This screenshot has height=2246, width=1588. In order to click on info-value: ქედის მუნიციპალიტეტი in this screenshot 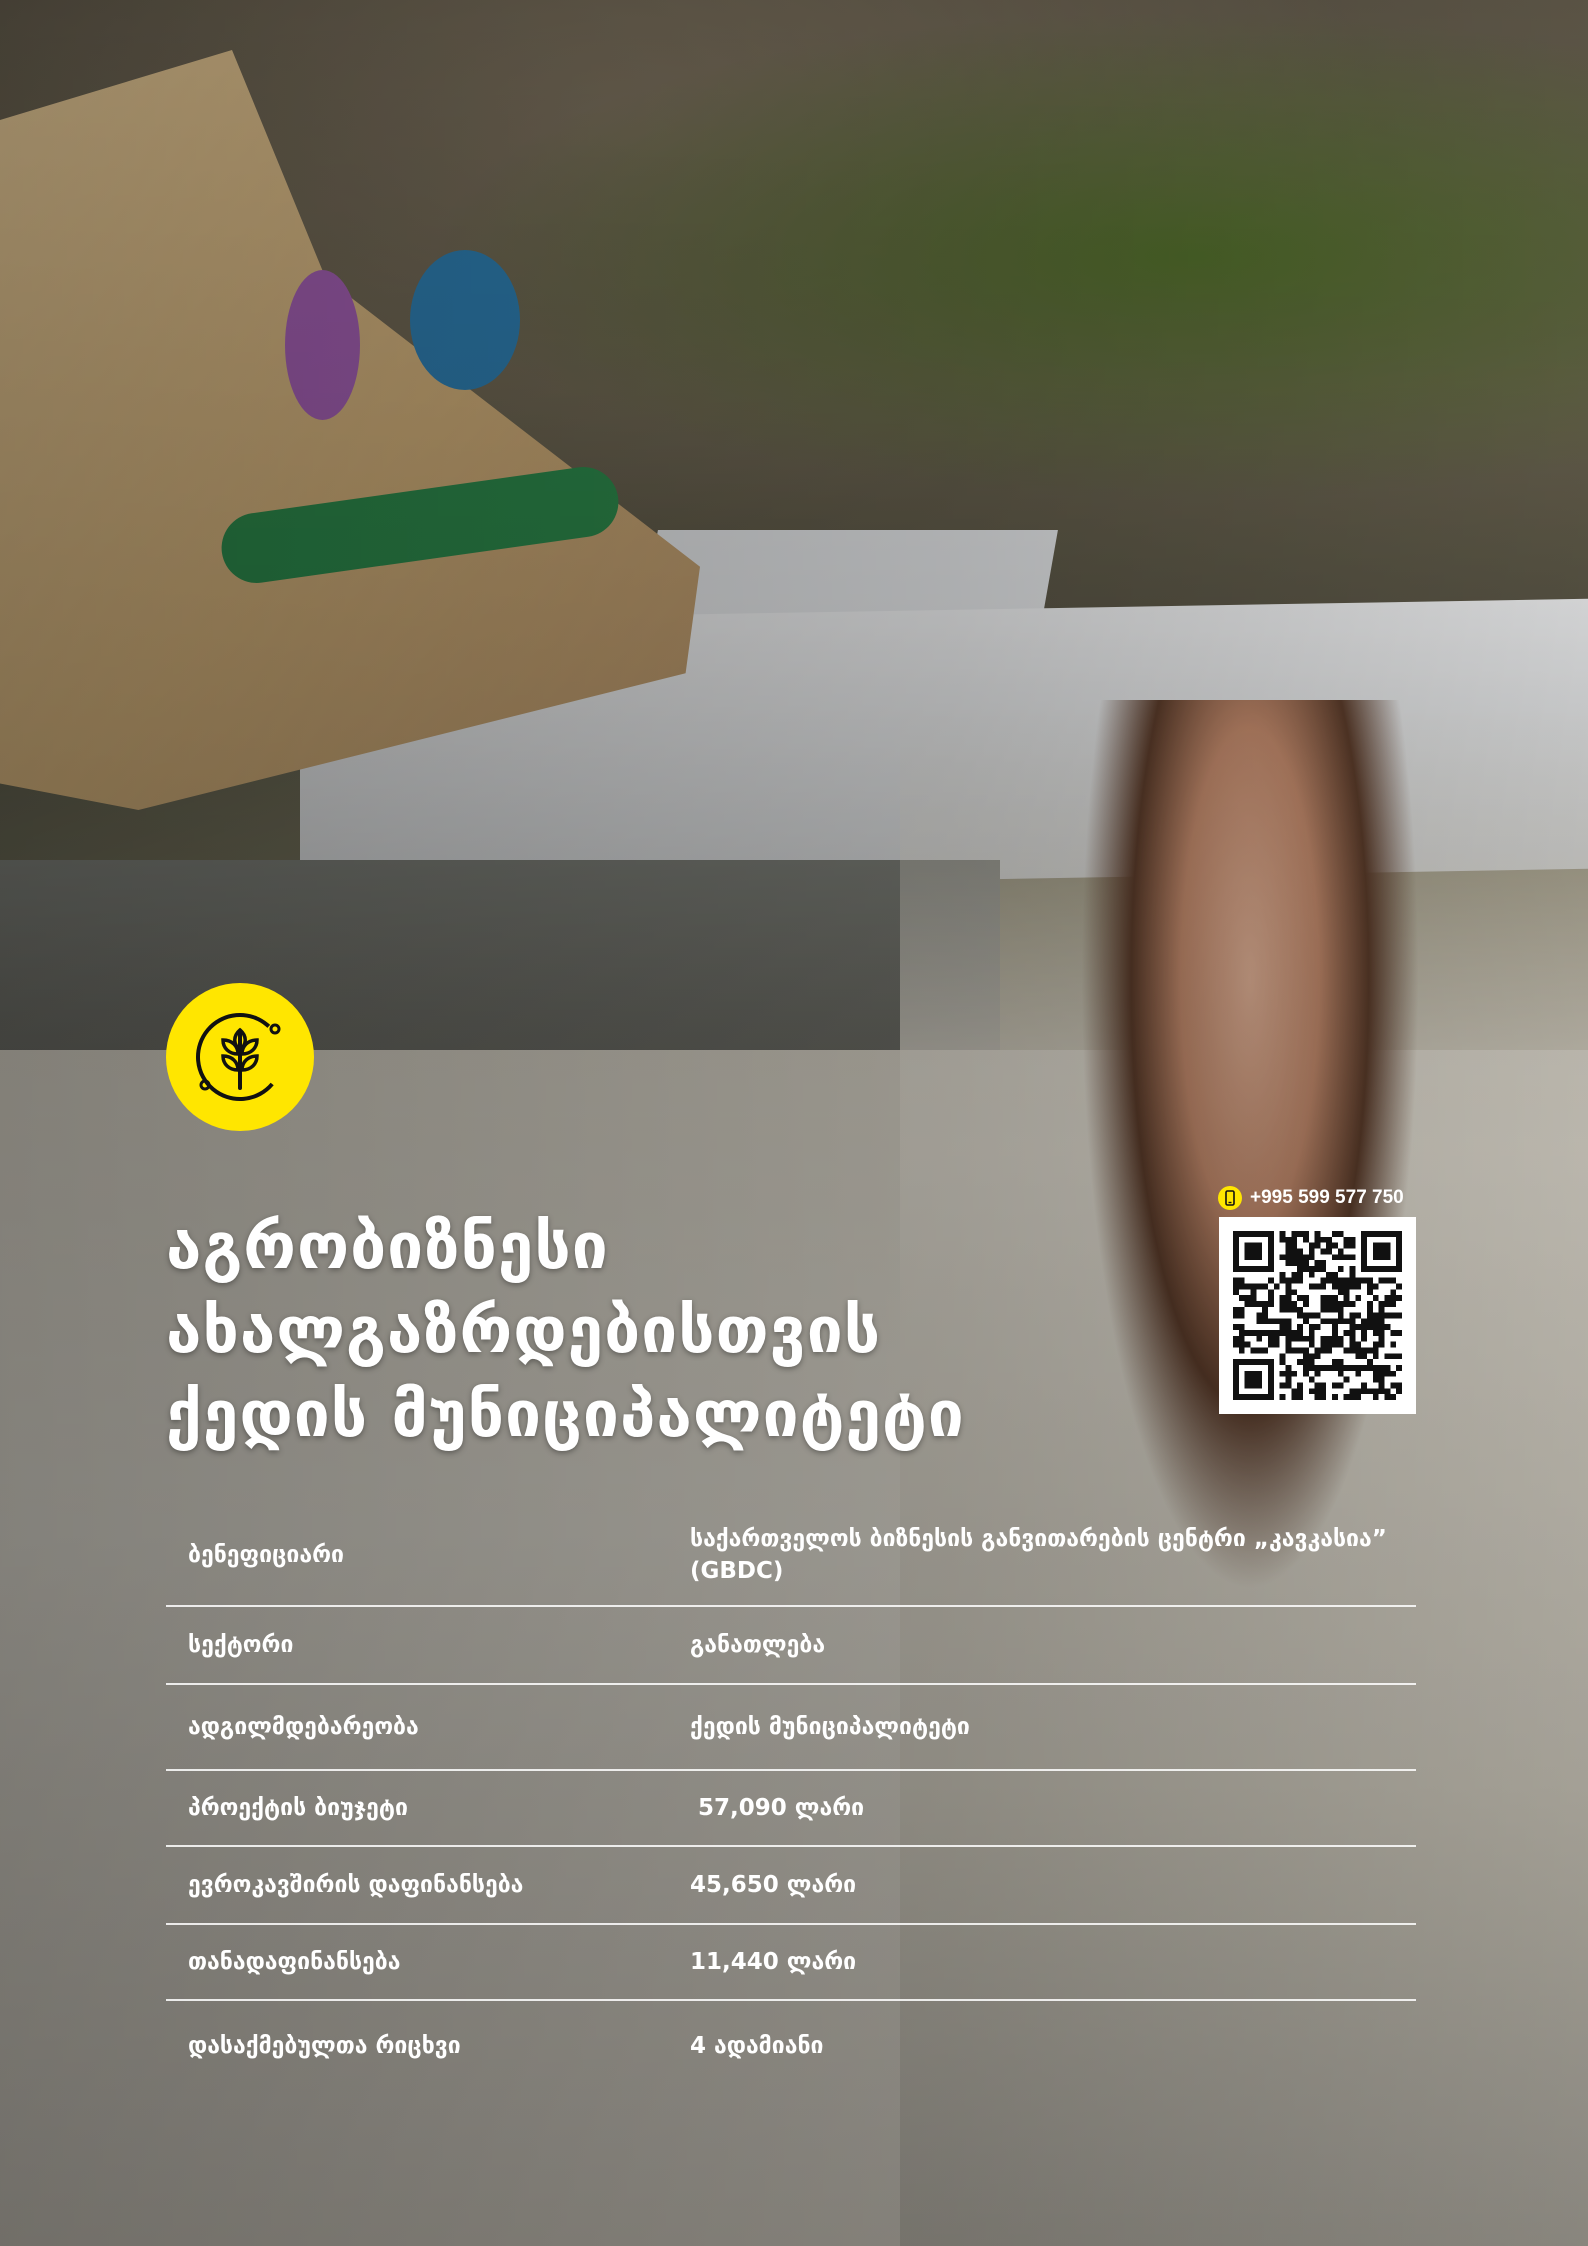, I will do `click(830, 1727)`.